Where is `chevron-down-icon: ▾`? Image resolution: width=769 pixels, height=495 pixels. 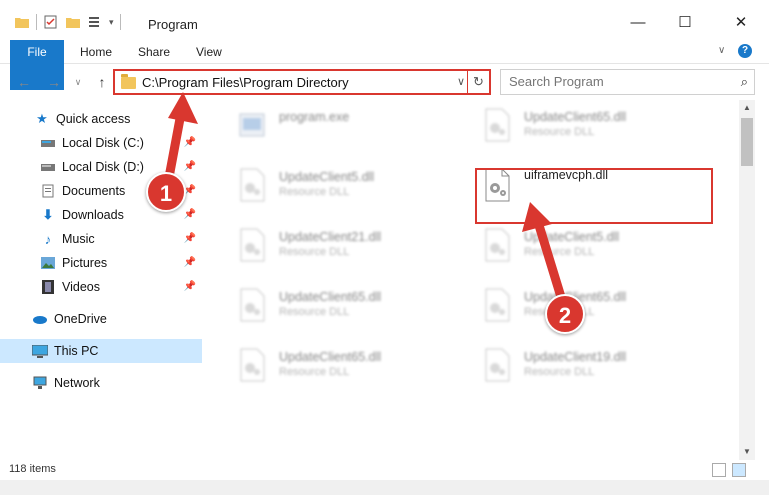
chevron-down-icon: ▾ is located at coordinates (111, 22).